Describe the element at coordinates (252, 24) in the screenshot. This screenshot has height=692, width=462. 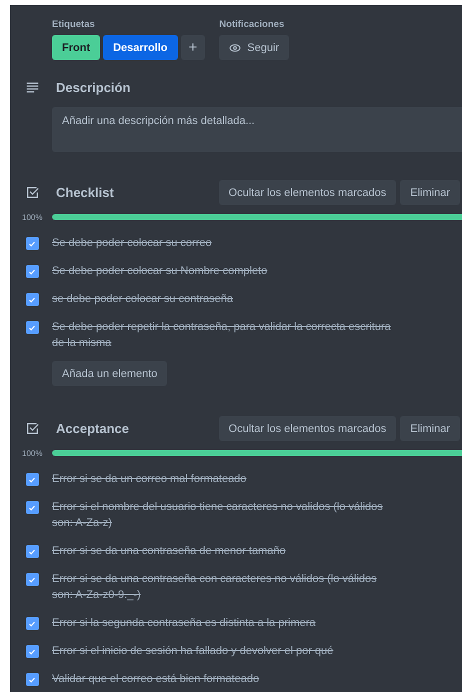
I see `notifications-heading: Notificaciones` at that location.